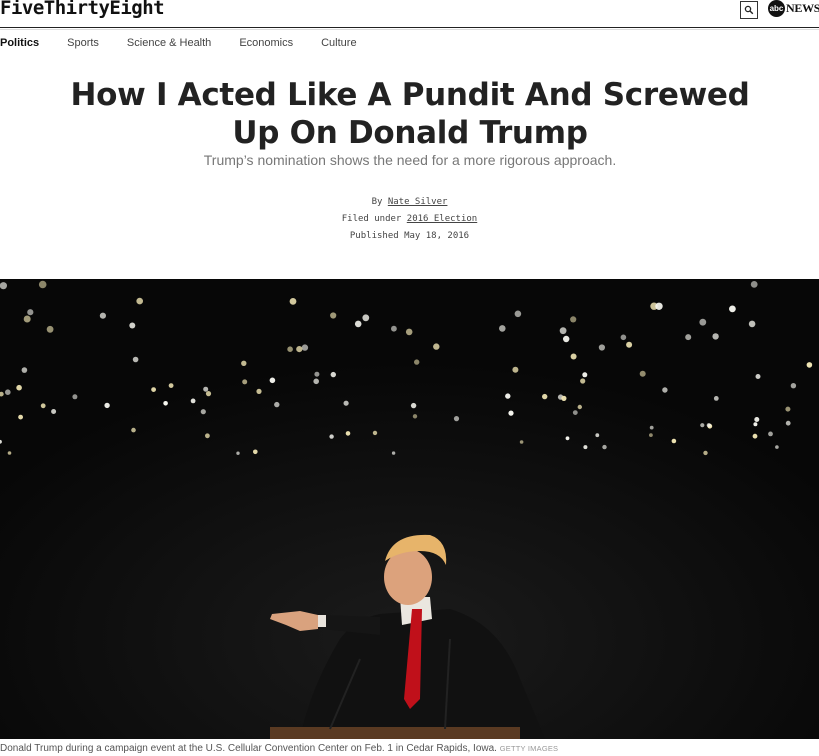  What do you see at coordinates (169, 45) in the screenshot?
I see `nav-item-science-health: Science & Health` at bounding box center [169, 45].